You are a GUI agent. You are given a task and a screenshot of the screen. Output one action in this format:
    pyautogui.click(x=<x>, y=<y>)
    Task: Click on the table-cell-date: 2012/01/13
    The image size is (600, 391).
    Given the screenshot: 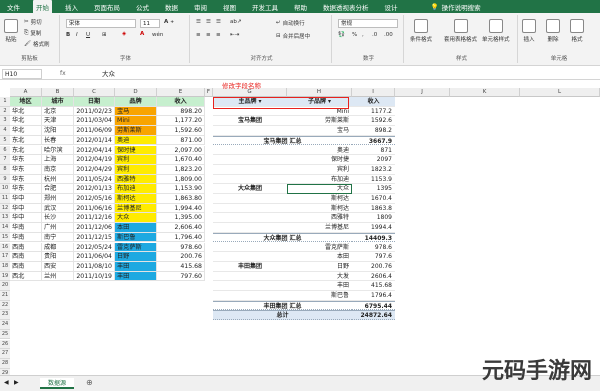 What is the action you would take?
    pyautogui.click(x=94, y=189)
    